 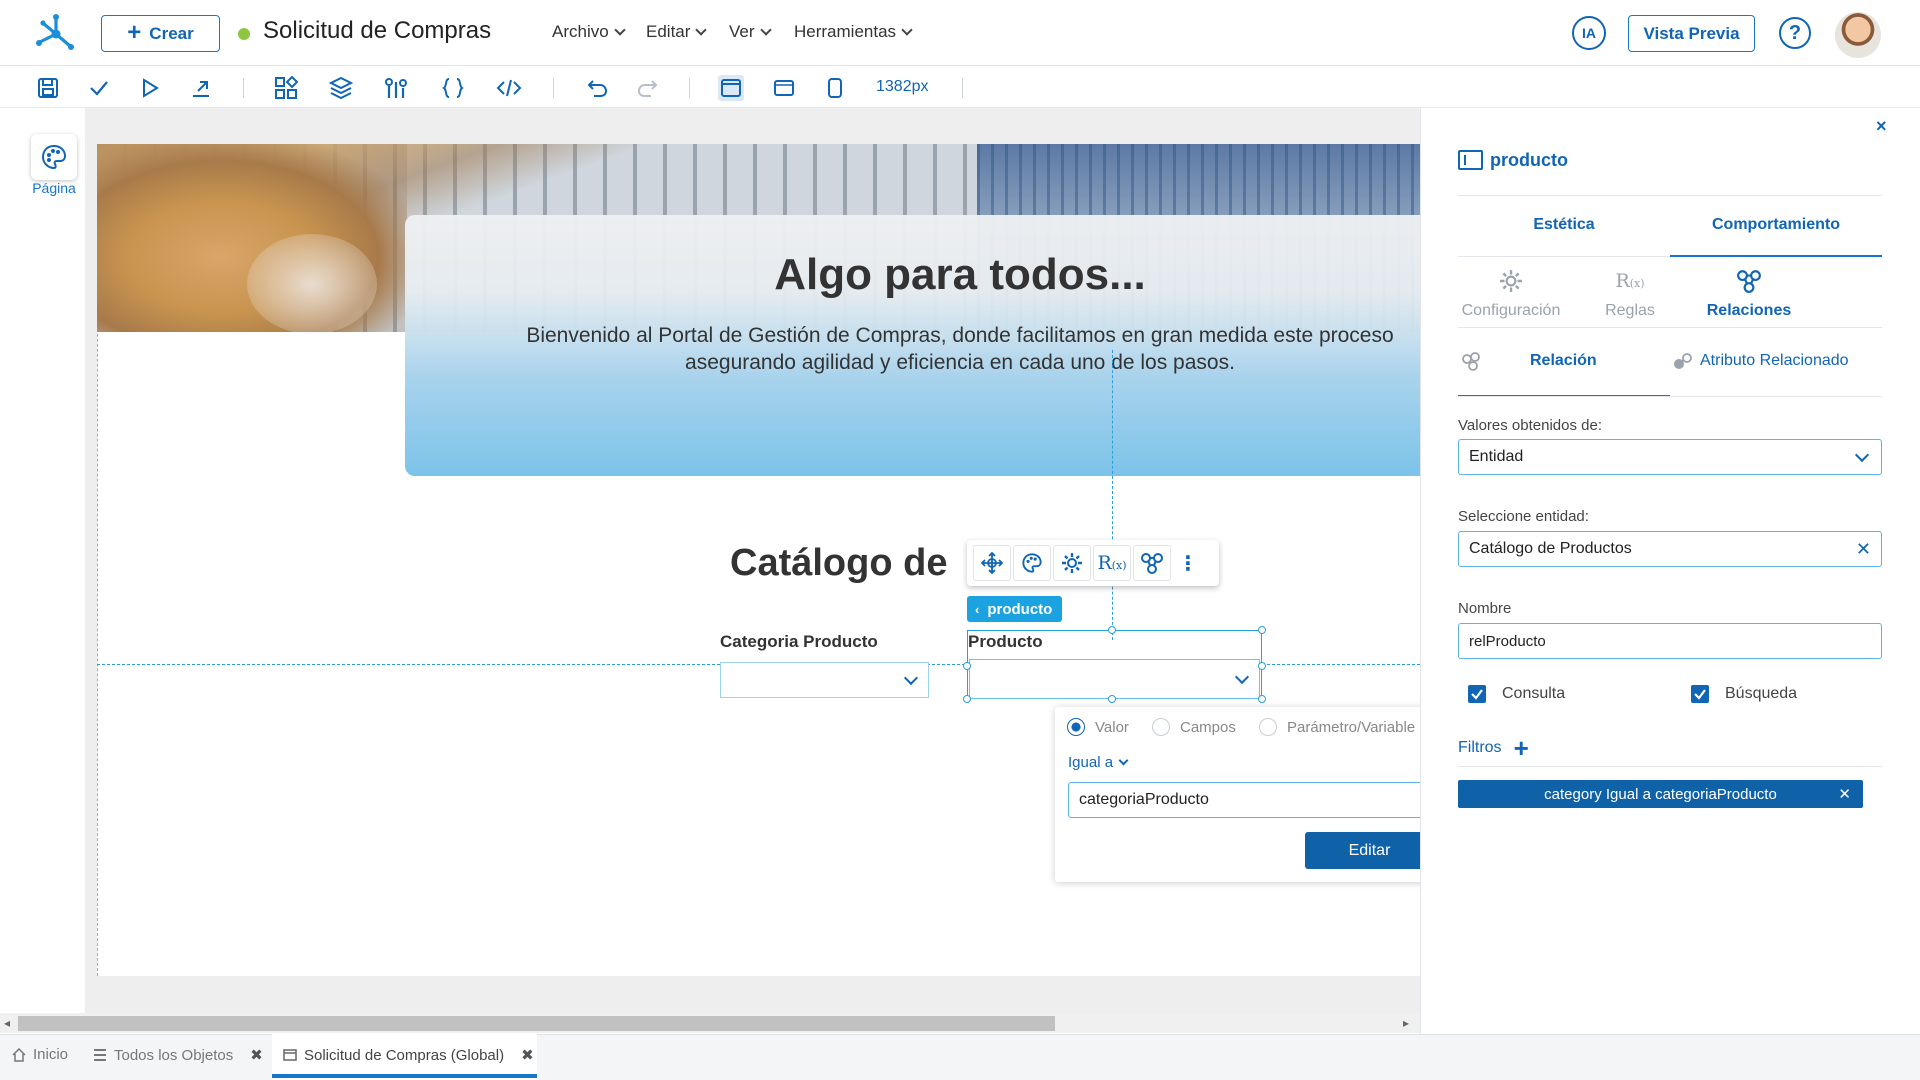 I want to click on tab-inicio: Inicio, so click(x=40, y=1054).